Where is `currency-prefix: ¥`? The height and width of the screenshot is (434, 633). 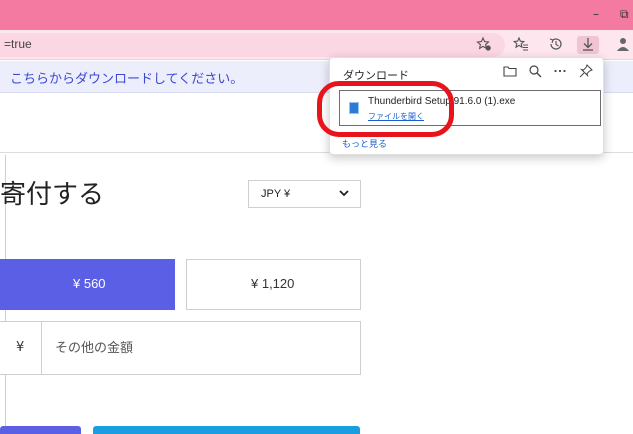 currency-prefix: ¥ is located at coordinates (21, 348).